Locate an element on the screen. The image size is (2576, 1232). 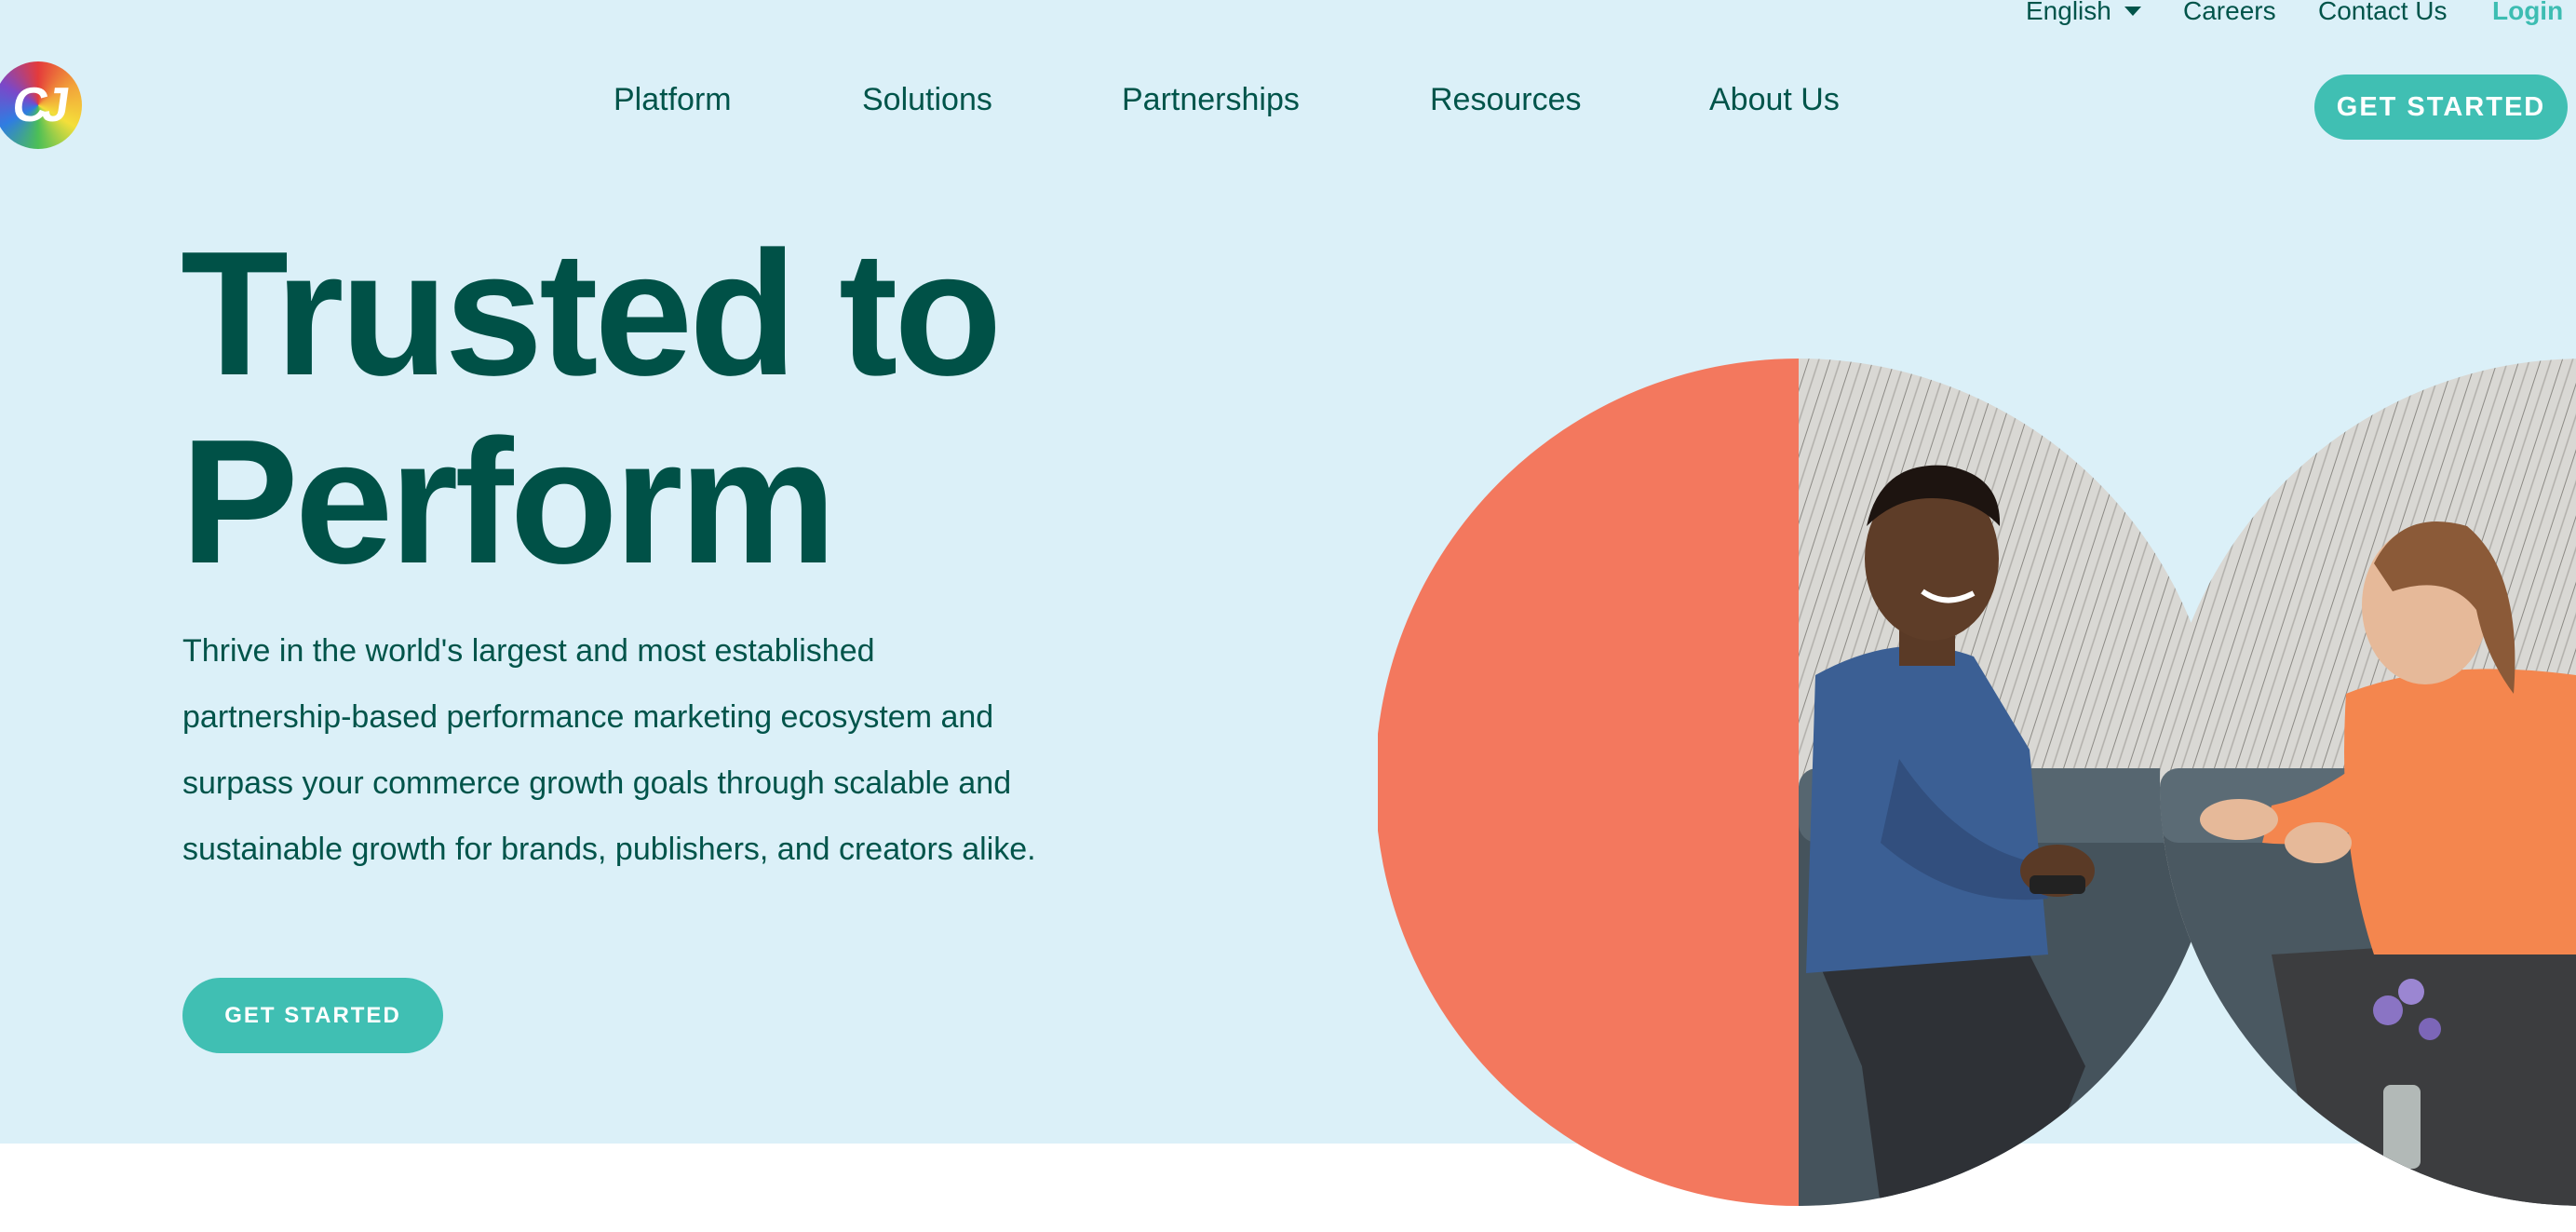
language-label: English is located at coordinates (2068, 12).